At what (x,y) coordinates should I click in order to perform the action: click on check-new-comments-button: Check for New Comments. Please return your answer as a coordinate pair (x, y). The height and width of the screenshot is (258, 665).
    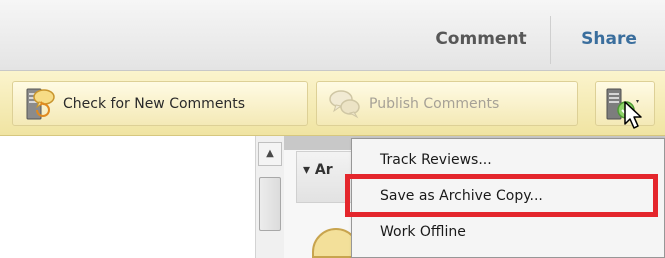
    Looking at the image, I should click on (160, 103).